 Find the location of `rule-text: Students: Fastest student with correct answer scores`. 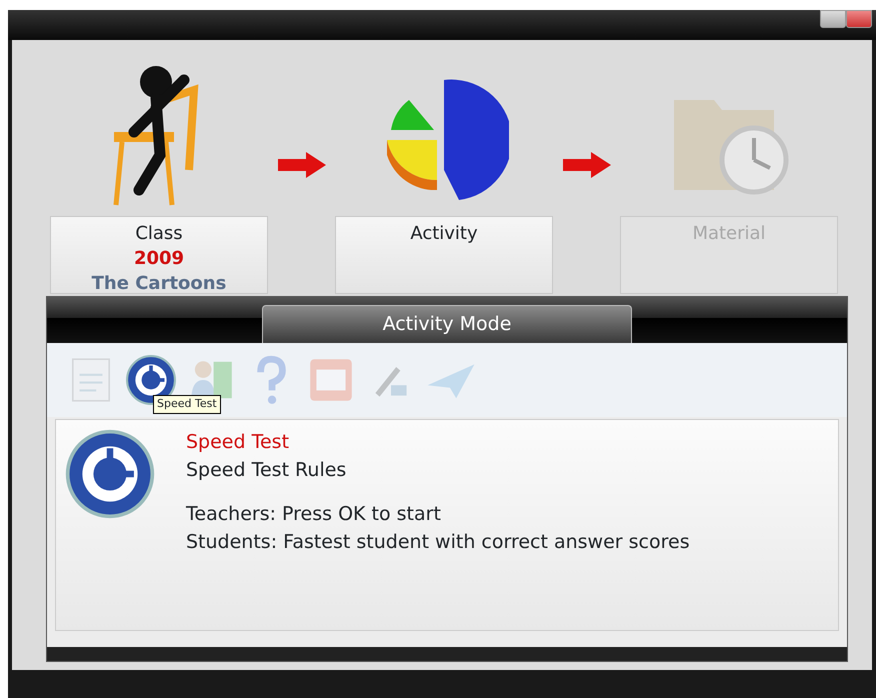

rule-text: Students: Fastest student with correct answer scores is located at coordinates (438, 542).